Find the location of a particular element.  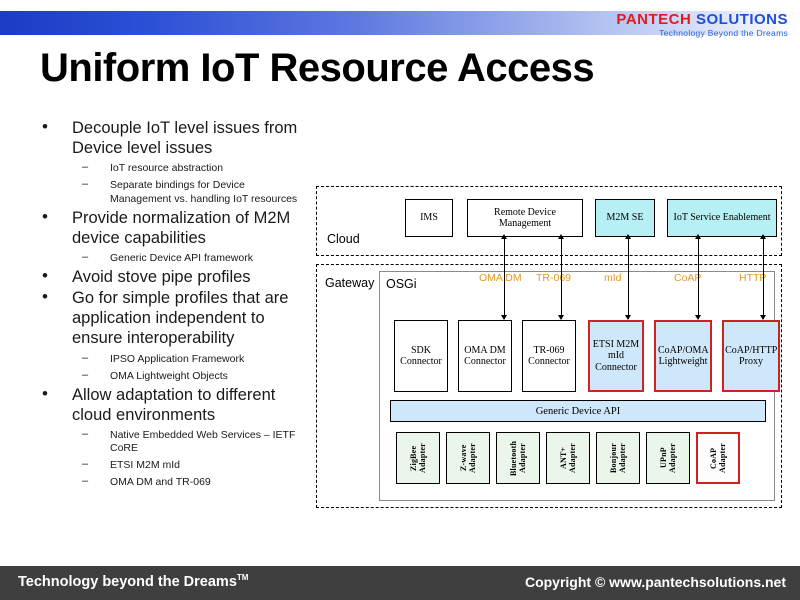

bullet-text: OMA Lightweight Objects is located at coordinates (169, 375).